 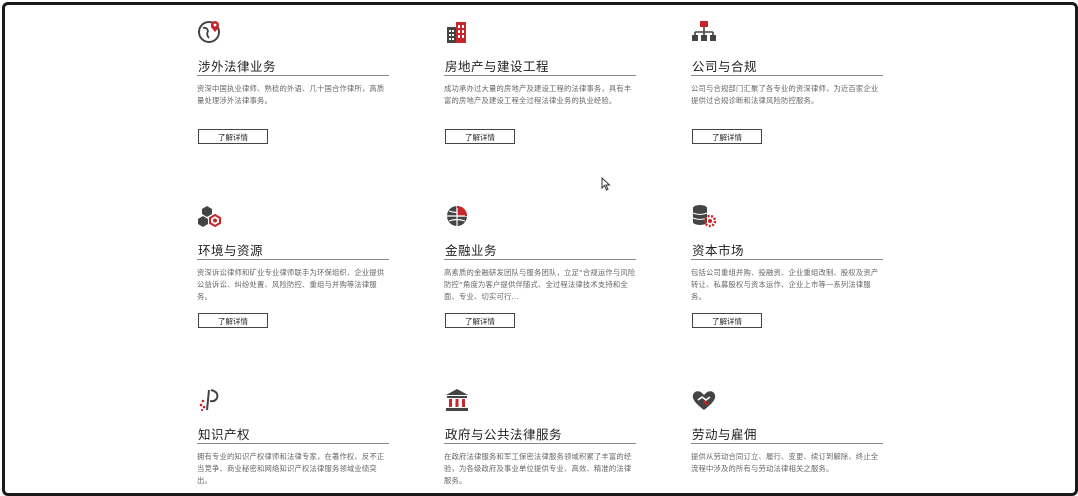 What do you see at coordinates (497, 66) in the screenshot?
I see `card-title: 房地产与建设工程` at bounding box center [497, 66].